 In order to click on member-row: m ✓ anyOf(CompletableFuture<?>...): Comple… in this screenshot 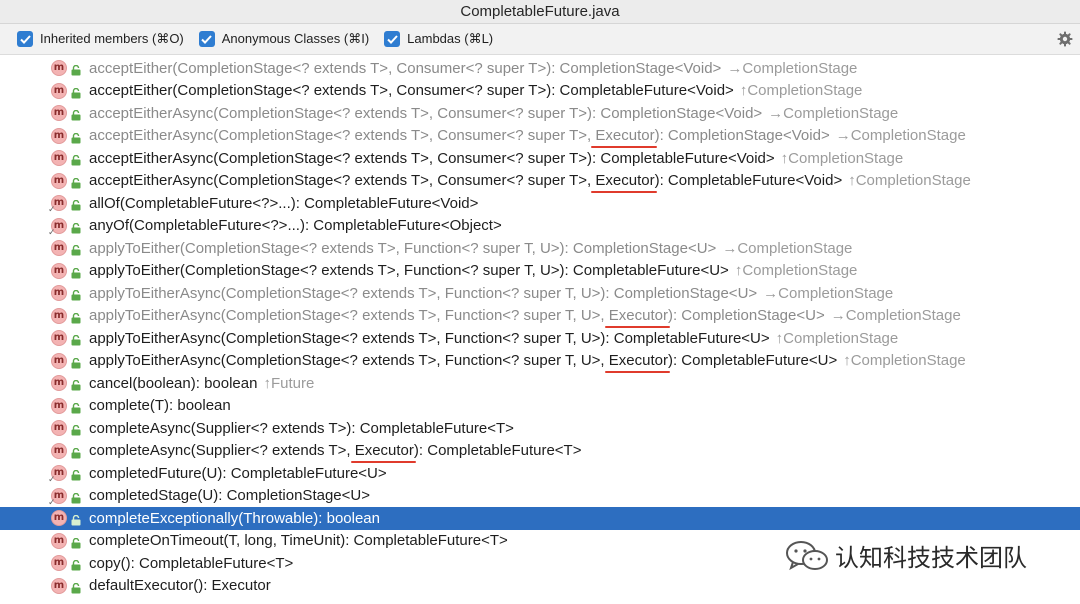, I will do `click(540, 226)`.